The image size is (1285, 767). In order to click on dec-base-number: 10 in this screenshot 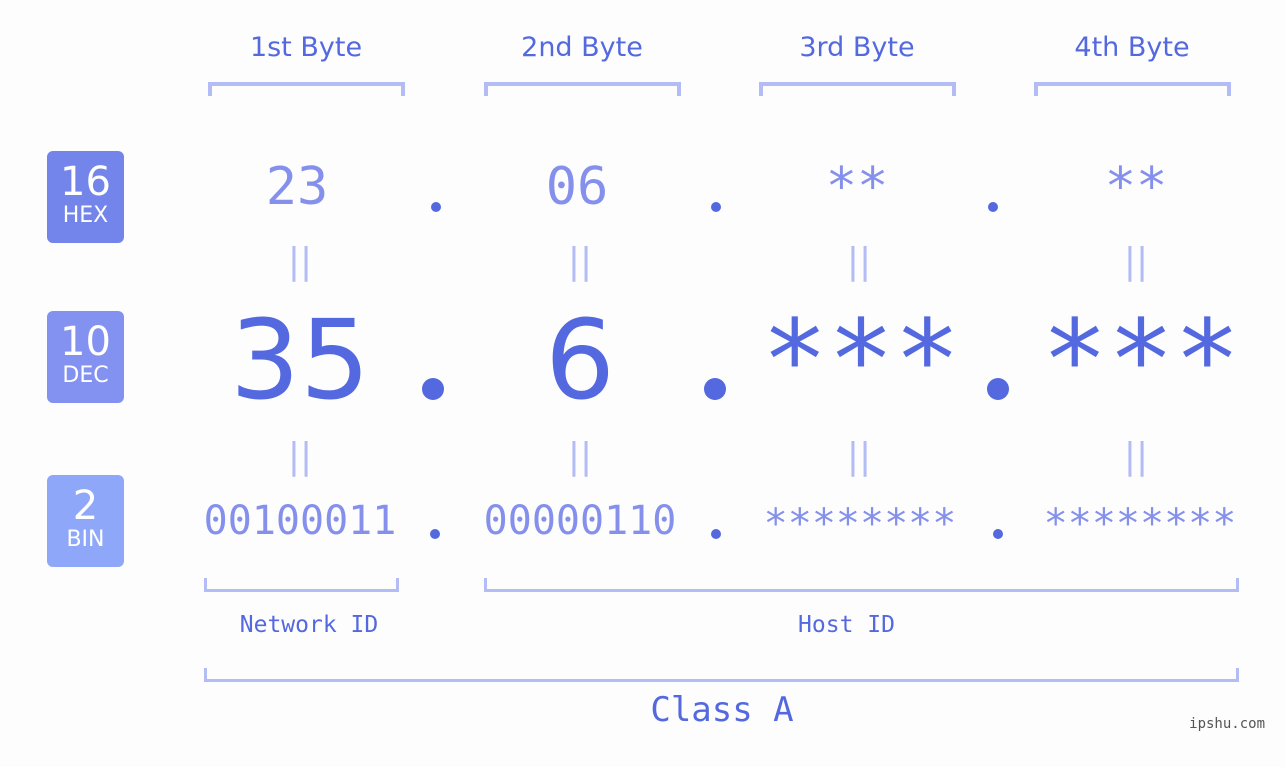, I will do `click(85, 342)`.